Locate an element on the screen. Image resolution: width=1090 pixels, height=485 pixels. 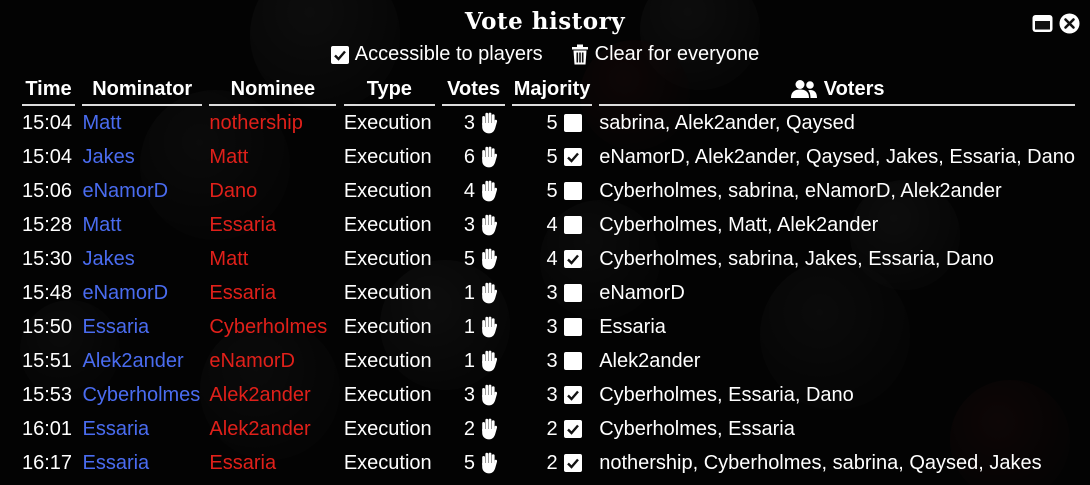
row-time: 15:53 is located at coordinates (47, 394).